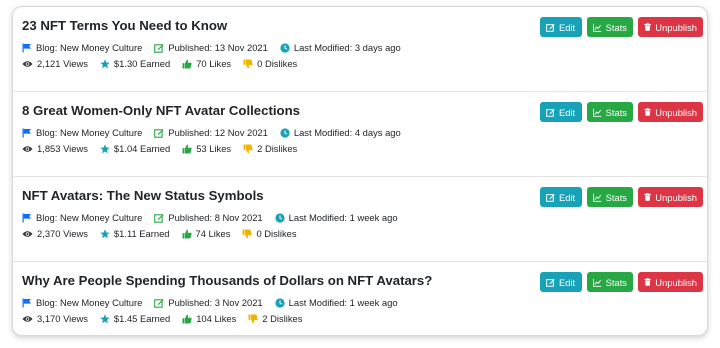  Describe the element at coordinates (214, 63) in the screenshot. I see `likes-count: 70 Likes` at that location.